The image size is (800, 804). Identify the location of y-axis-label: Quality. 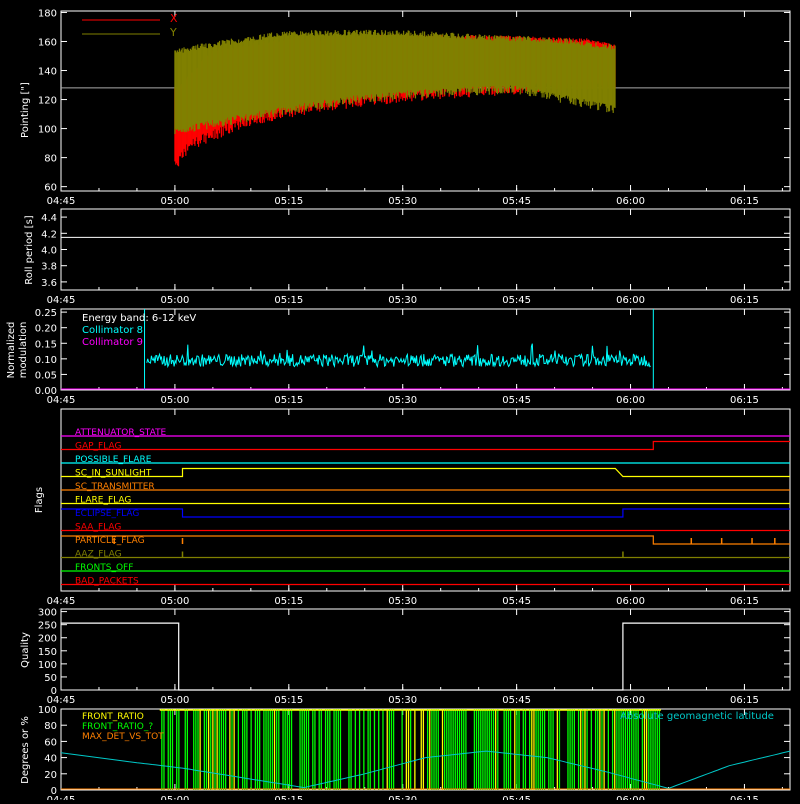
(25, 650).